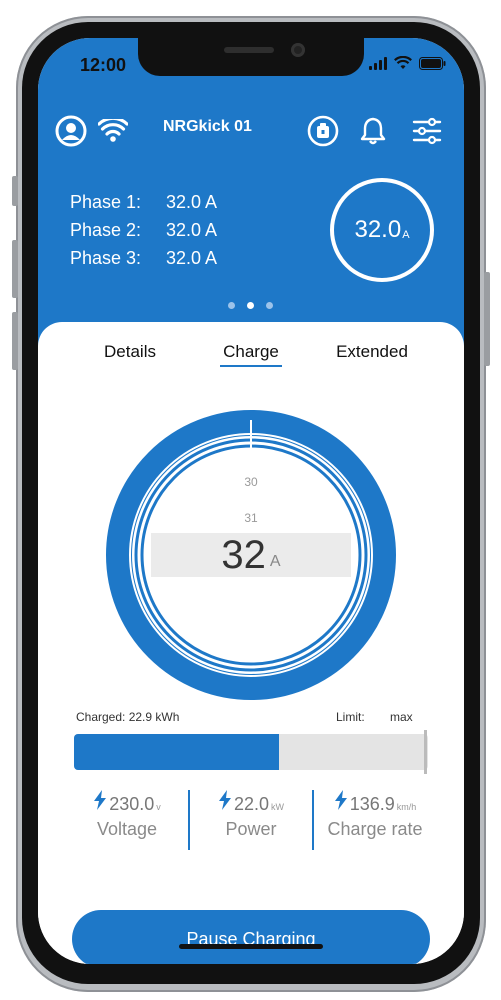 The image size is (501, 1000). Describe the element at coordinates (15, 191) in the screenshot. I see `mute-switch` at that location.